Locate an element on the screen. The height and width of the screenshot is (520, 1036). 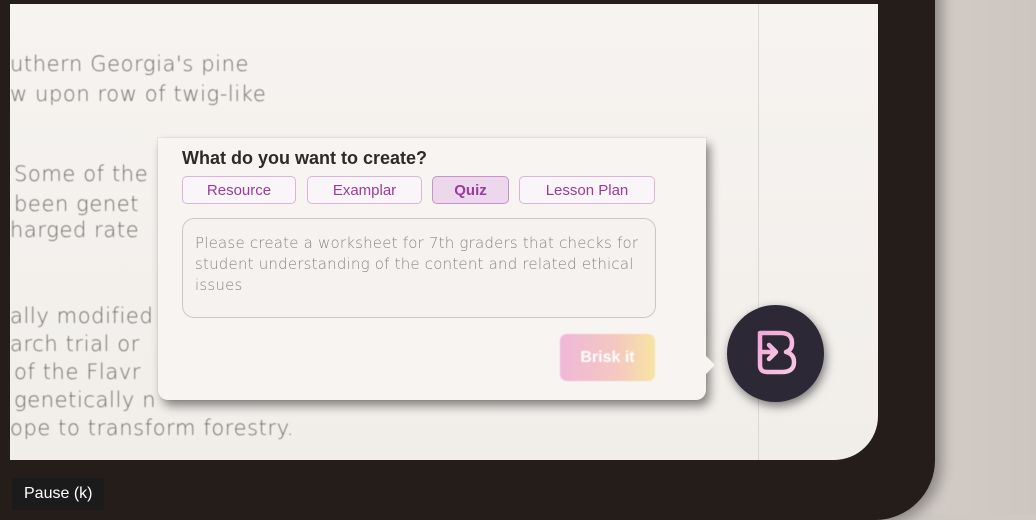
option-resource-button: Resource is located at coordinates (239, 190).